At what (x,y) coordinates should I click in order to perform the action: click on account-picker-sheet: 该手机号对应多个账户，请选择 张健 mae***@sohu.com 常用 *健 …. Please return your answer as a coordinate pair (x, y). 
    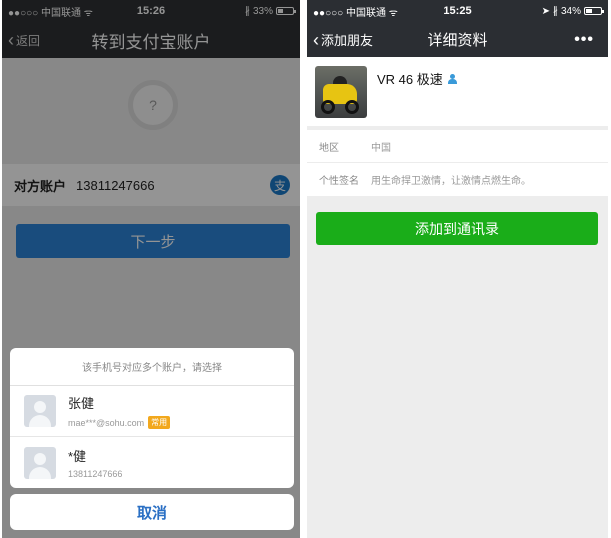
    Looking at the image, I should click on (152, 418).